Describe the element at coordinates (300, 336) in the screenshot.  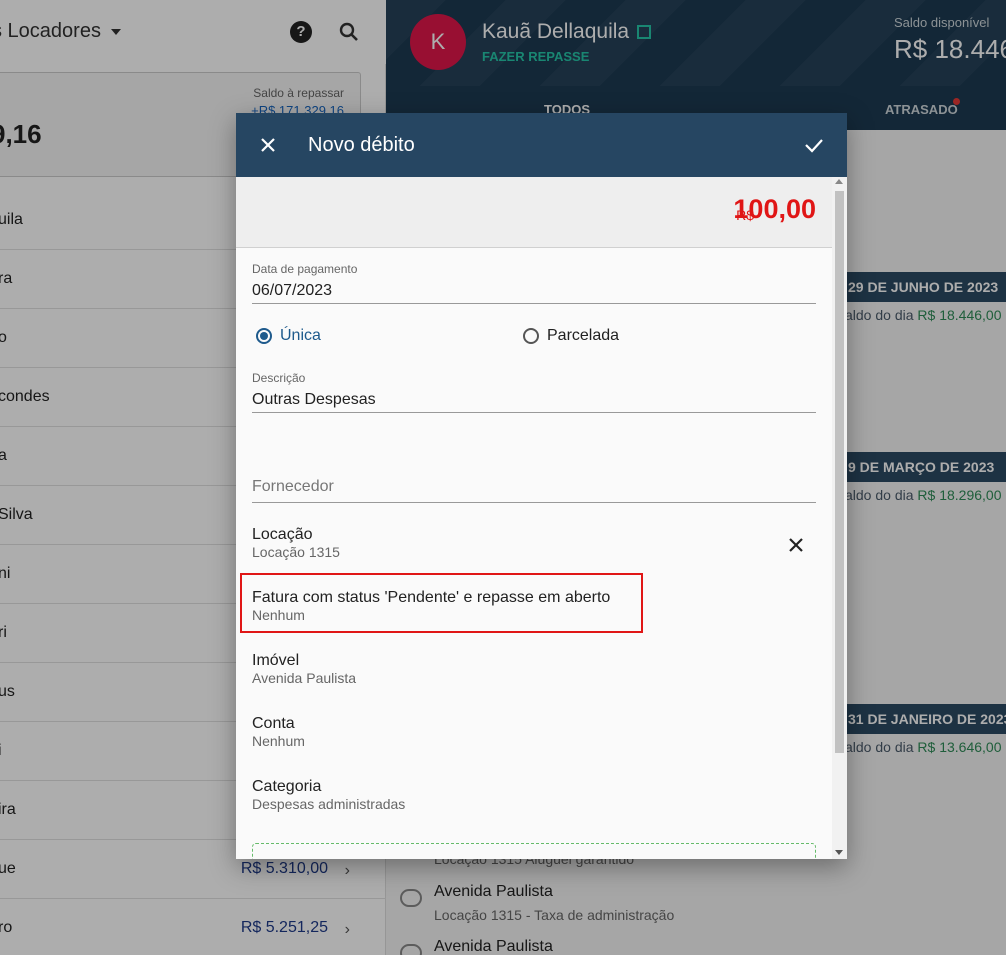
I see `radio-unica-label: Única` at that location.